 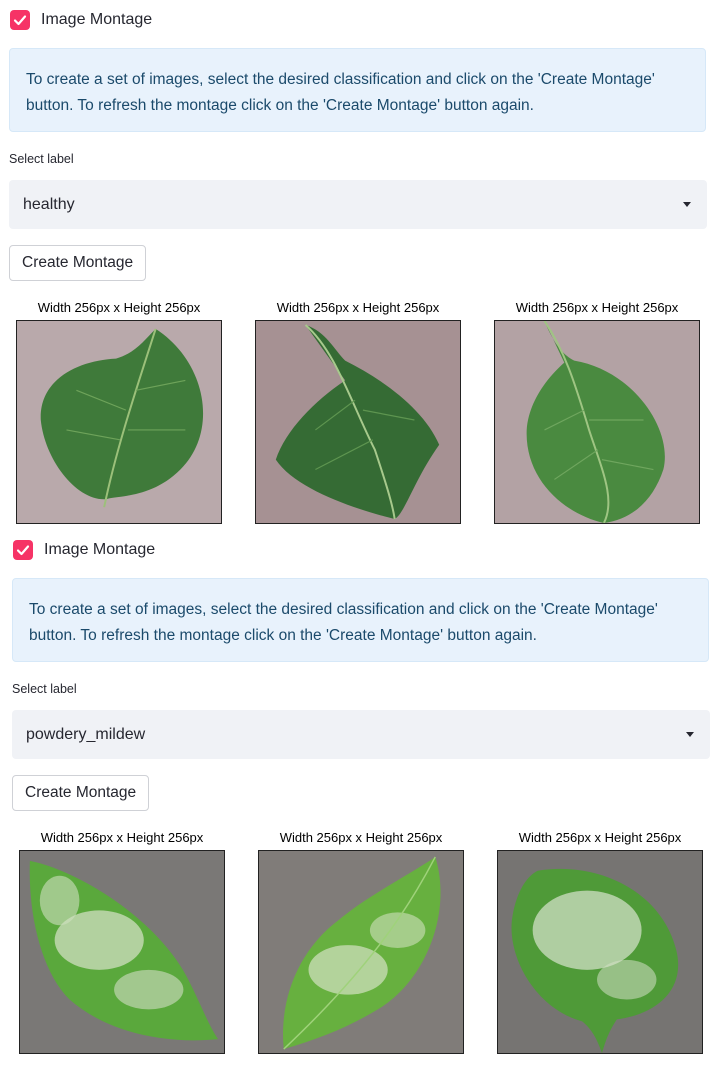 I want to click on select-value: powdery_mildew, so click(x=86, y=734).